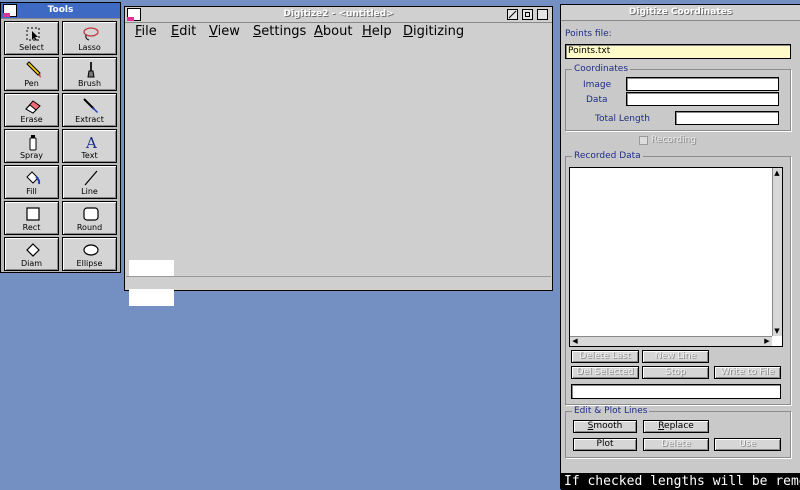 The height and width of the screenshot is (490, 800). I want to click on tools-titlebar: Tools, so click(60, 11).